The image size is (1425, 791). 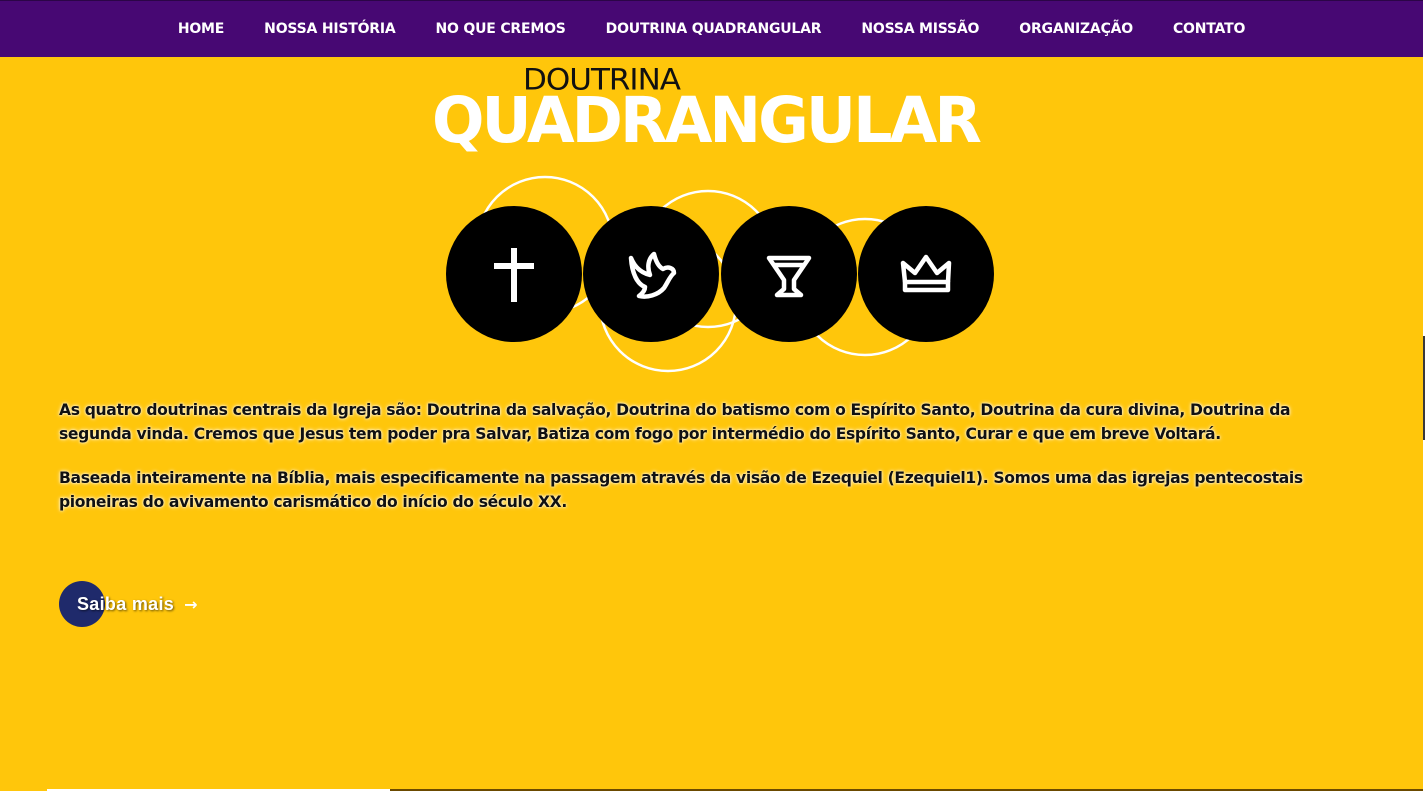 What do you see at coordinates (926, 274) in the screenshot?
I see `emblem-circle-second-coming` at bounding box center [926, 274].